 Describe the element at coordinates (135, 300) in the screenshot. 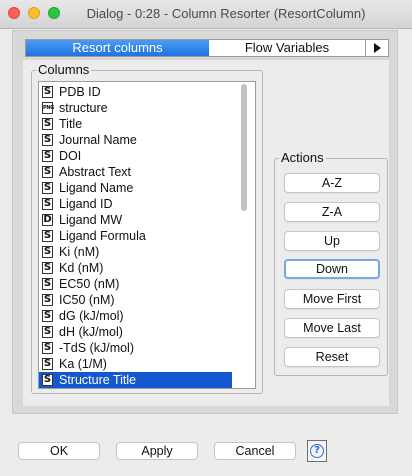

I see `column-list-item: S IC50 (nM)` at that location.